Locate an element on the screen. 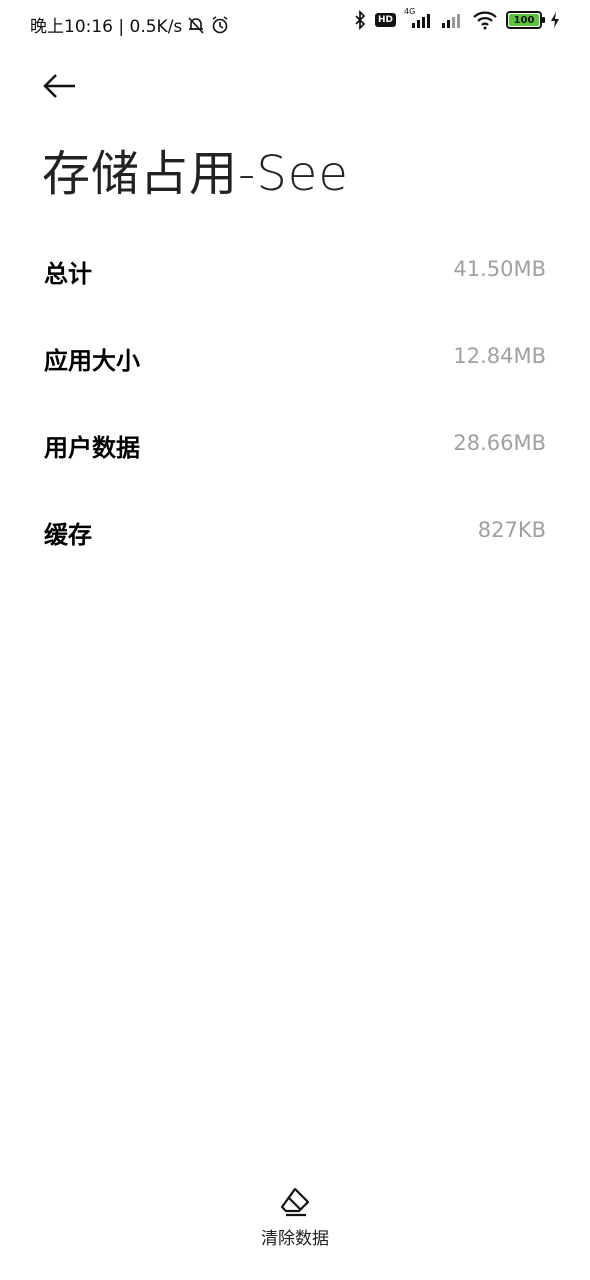 This screenshot has width=590, height=1280. arrow-left-icon is located at coordinates (59, 86).